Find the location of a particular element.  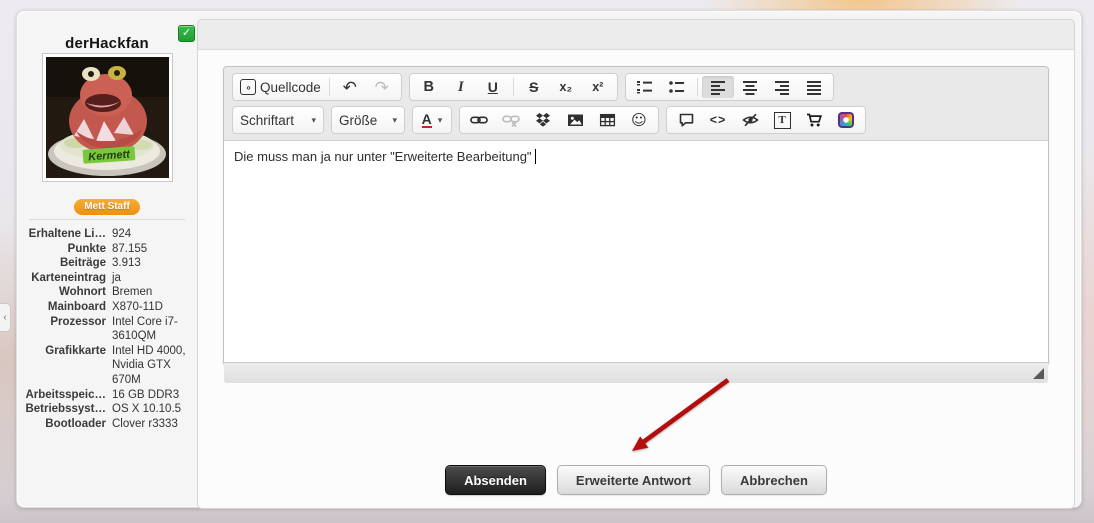

align-right-button is located at coordinates (782, 87).